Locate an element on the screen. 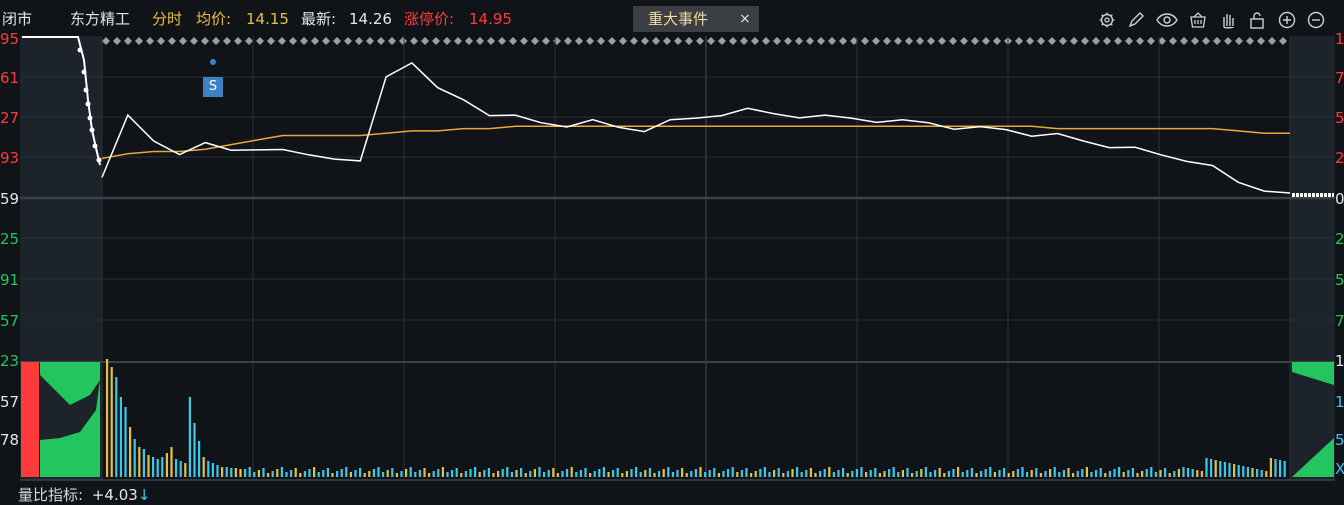 Image resolution: width=1344 pixels, height=505 pixels. stock-name: 东方精工 is located at coordinates (100, 19).